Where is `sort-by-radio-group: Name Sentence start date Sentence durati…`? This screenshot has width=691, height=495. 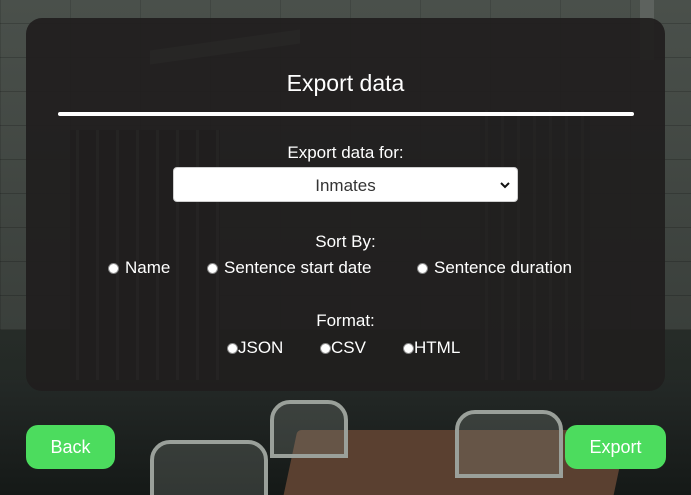
sort-by-radio-group: Name Sentence start date Sentence durati… is located at coordinates (345, 270).